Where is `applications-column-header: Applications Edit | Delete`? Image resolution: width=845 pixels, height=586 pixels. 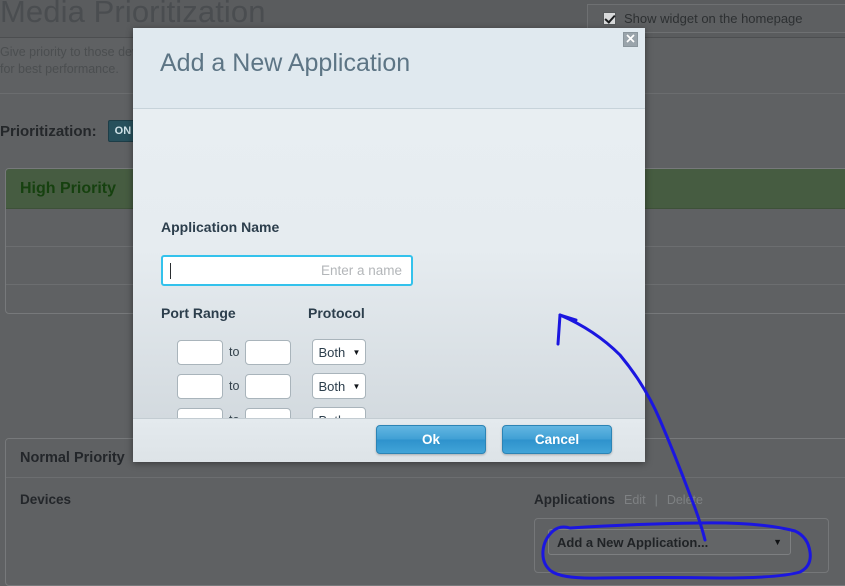
applications-column-header: Applications Edit | Delete is located at coordinates (618, 499).